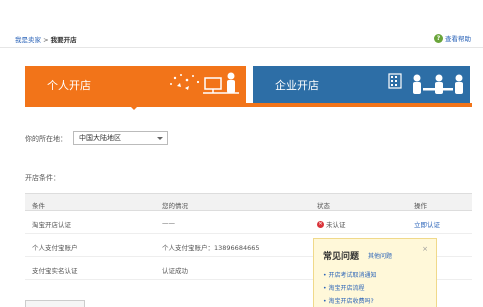 This screenshot has height=307, width=483. I want to click on close-icon: ×, so click(425, 249).